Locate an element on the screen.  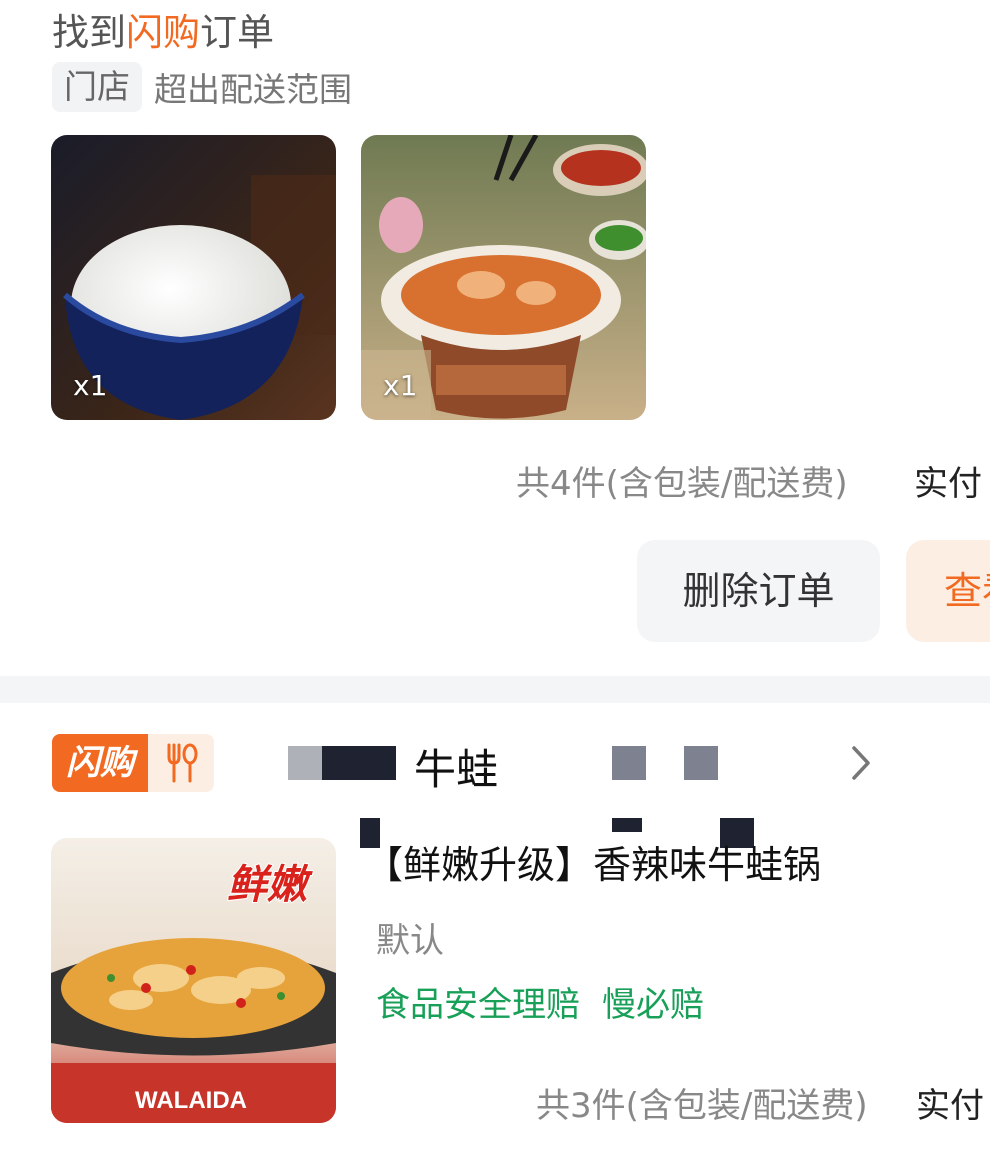
shangou-badge: 闪购 is located at coordinates (133, 763).